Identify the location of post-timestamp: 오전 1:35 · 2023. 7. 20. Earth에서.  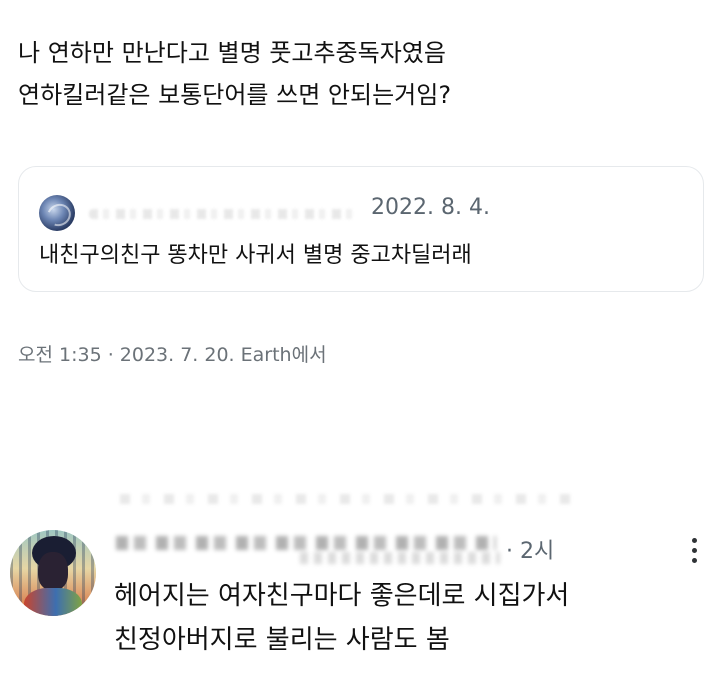
(172, 353).